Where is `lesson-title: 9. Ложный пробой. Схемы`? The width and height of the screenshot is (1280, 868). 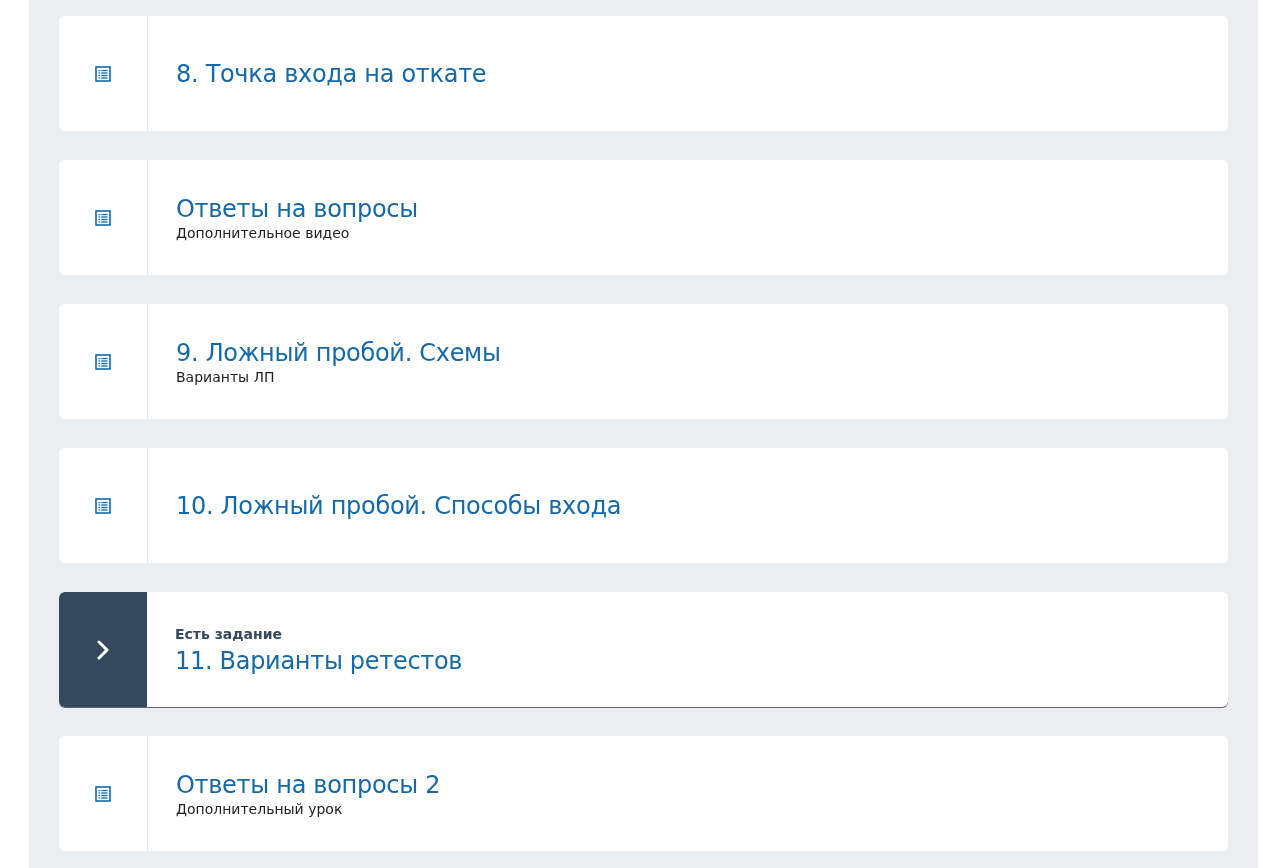
lesson-title: 9. Ложный пробой. Схемы is located at coordinates (702, 352).